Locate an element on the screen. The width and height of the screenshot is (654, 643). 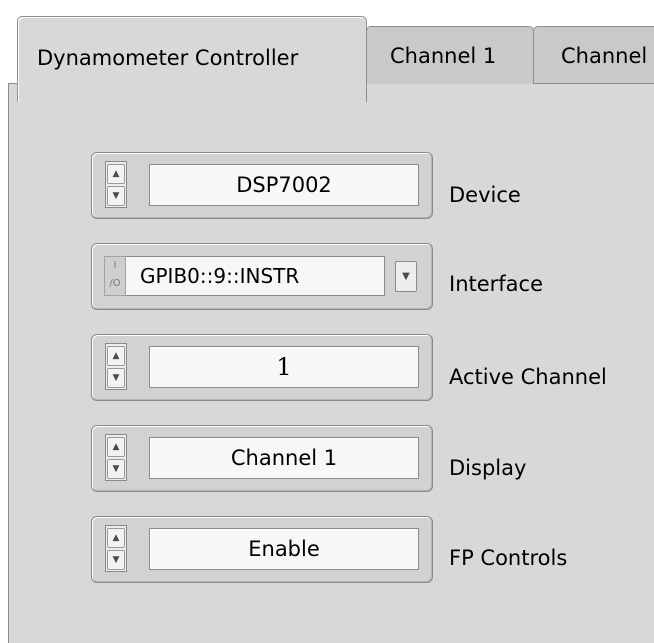
tab-label: Channel is located at coordinates (604, 55).